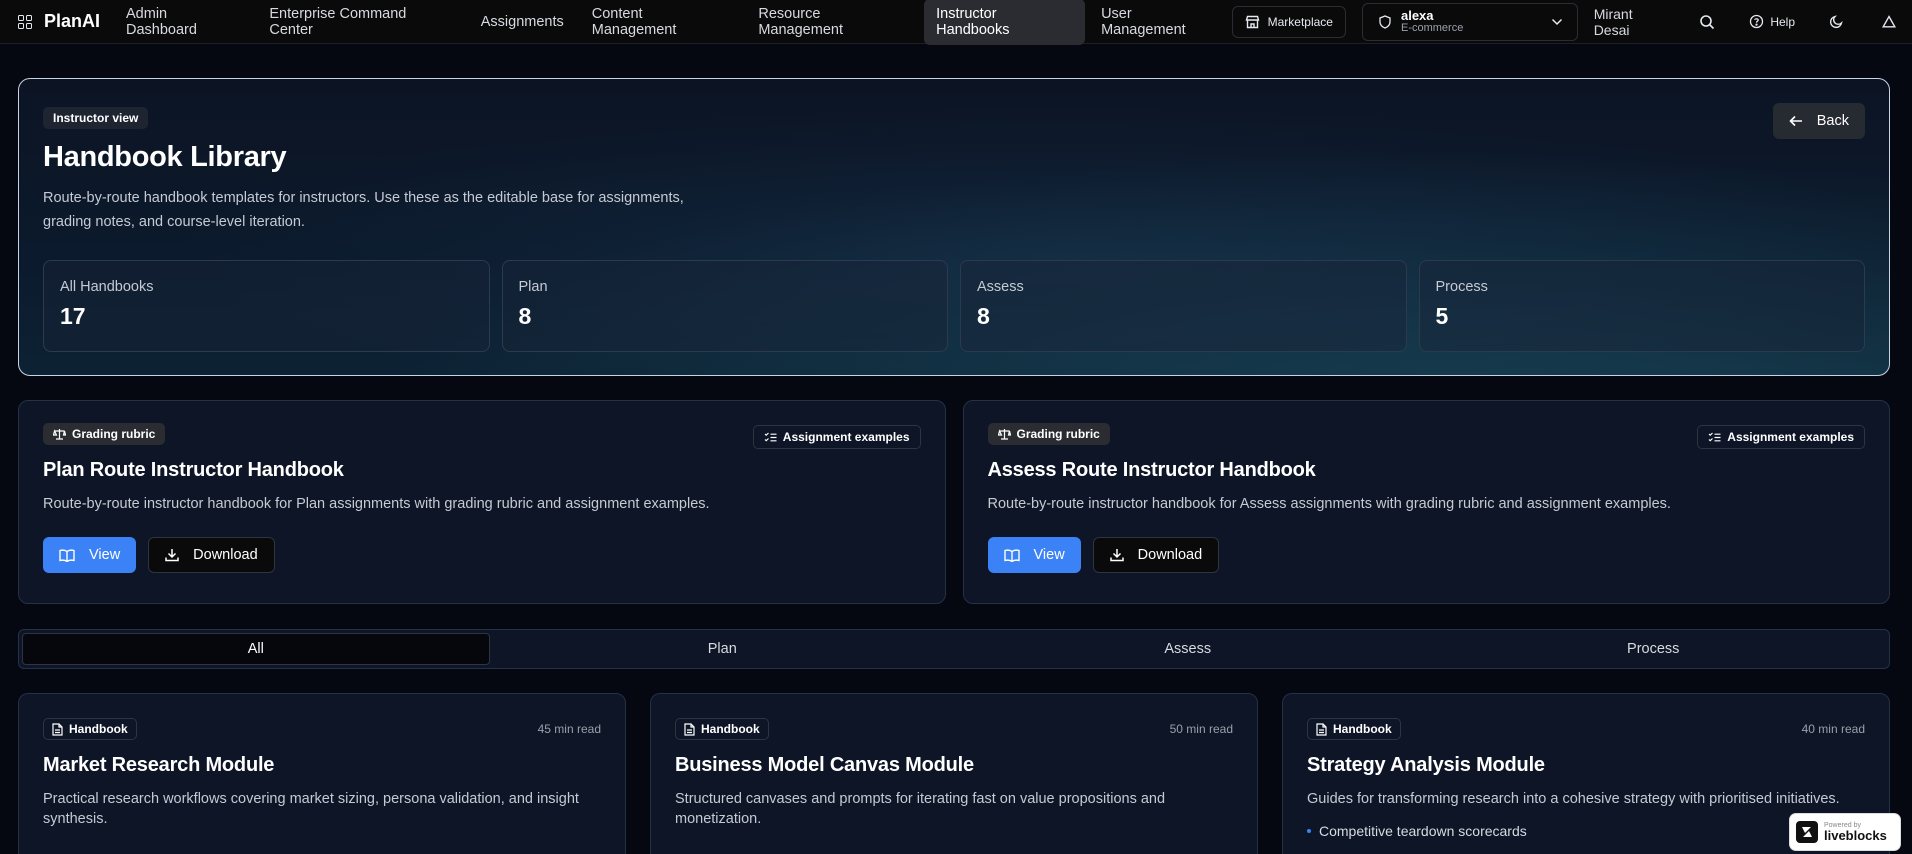  What do you see at coordinates (1796, 121) in the screenshot?
I see `arrow-left-icon` at bounding box center [1796, 121].